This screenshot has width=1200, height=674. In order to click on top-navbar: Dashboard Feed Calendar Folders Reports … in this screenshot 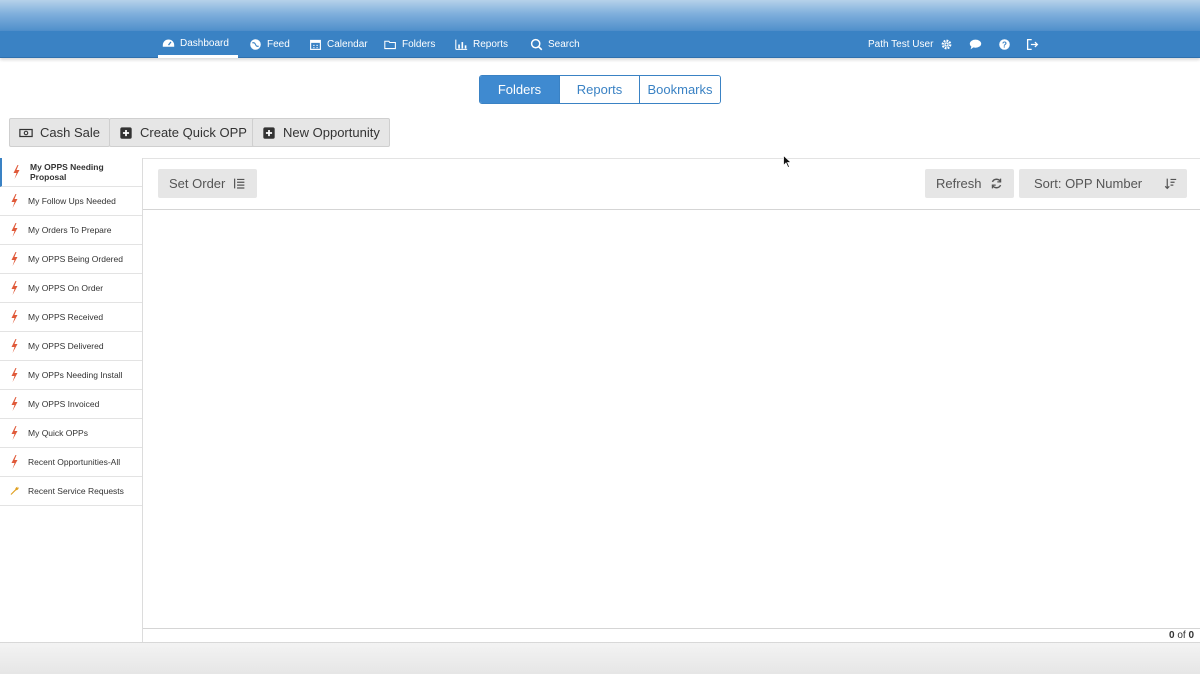, I will do `click(600, 44)`.